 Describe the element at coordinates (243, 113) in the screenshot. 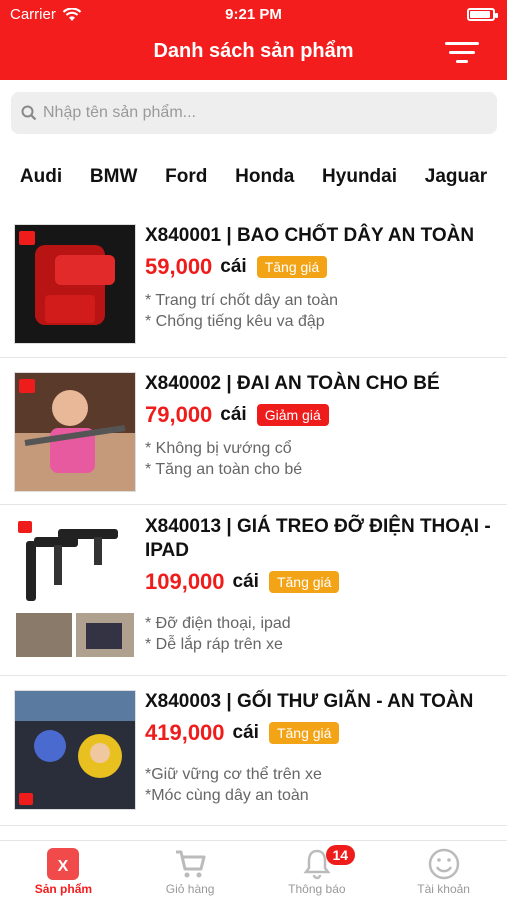

I see `search-input` at that location.